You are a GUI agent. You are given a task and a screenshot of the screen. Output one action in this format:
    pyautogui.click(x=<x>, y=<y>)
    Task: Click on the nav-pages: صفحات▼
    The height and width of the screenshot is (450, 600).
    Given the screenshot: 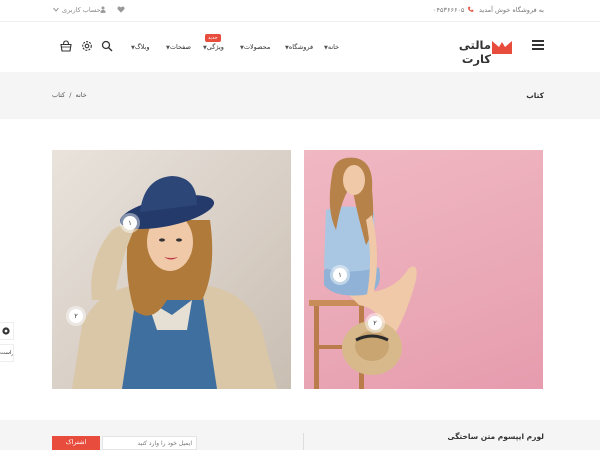 What is the action you would take?
    pyautogui.click(x=177, y=47)
    